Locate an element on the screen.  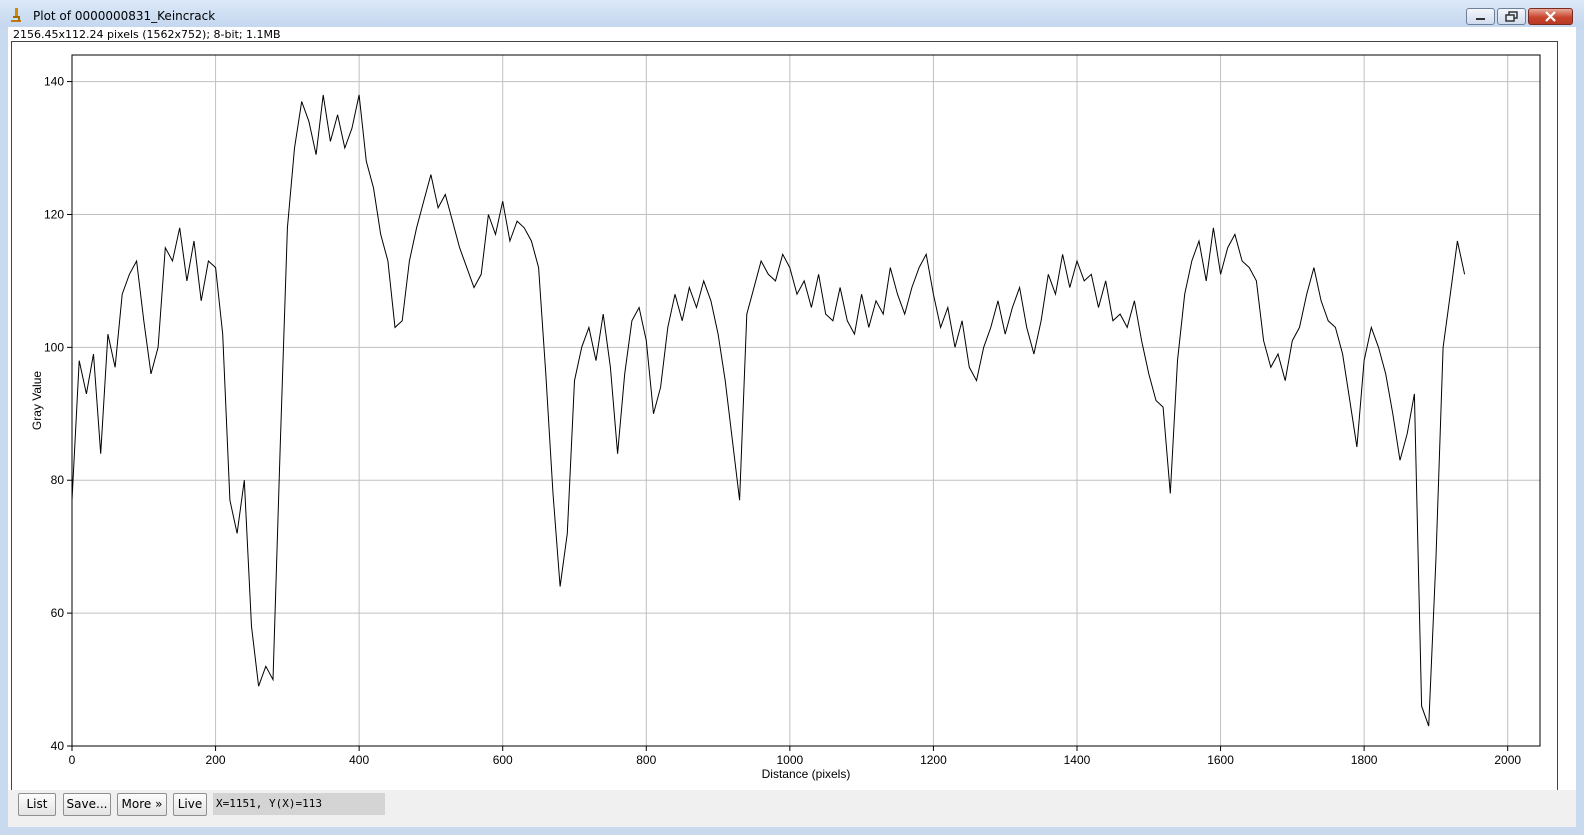
more-button: More » is located at coordinates (142, 804).